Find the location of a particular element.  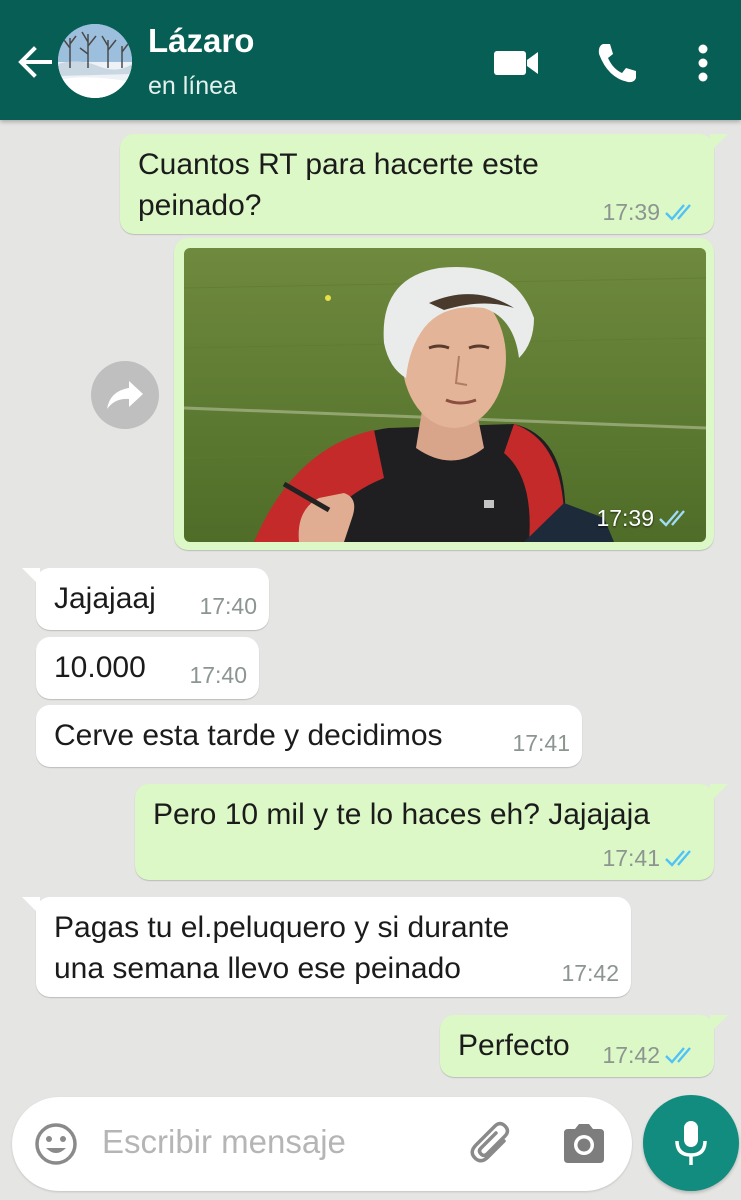

microphone-icon is located at coordinates (691, 1143).